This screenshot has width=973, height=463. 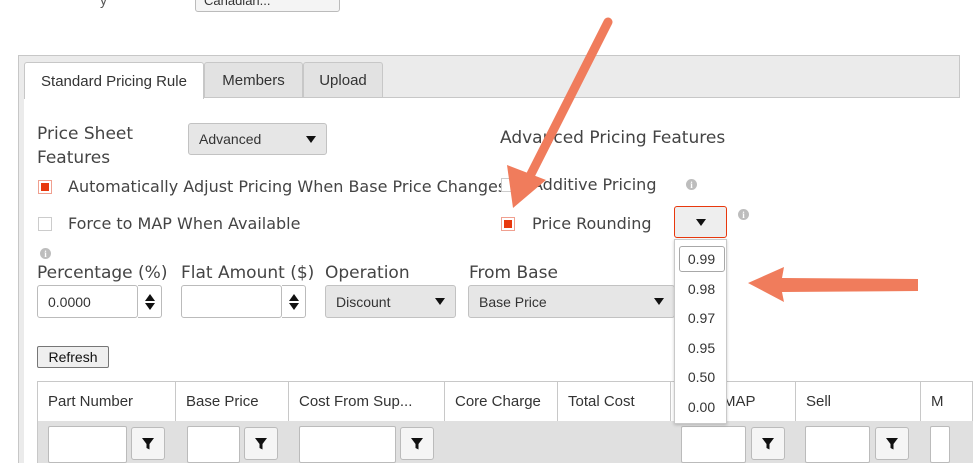 I want to click on arrow-left, so click(x=833, y=284).